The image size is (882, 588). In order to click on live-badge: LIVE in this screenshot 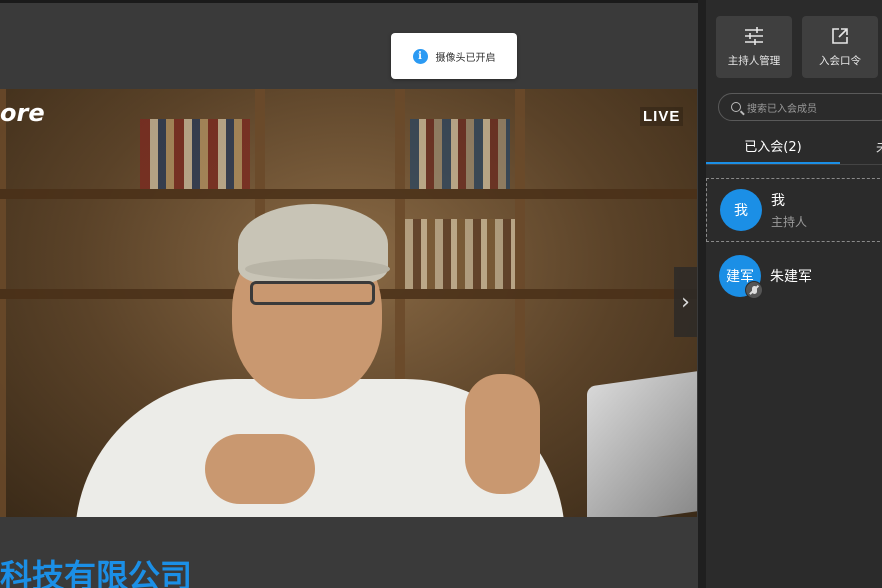, I will do `click(662, 116)`.